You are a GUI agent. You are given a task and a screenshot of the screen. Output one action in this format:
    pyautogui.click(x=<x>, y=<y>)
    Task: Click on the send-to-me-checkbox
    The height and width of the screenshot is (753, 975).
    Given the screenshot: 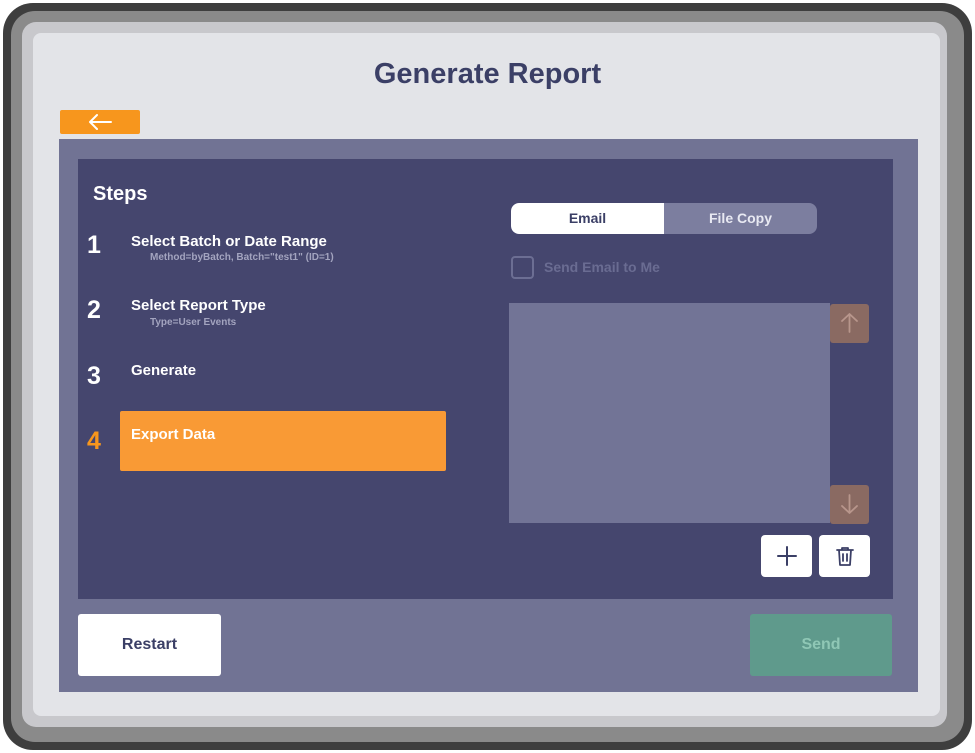 What is the action you would take?
    pyautogui.click(x=522, y=267)
    